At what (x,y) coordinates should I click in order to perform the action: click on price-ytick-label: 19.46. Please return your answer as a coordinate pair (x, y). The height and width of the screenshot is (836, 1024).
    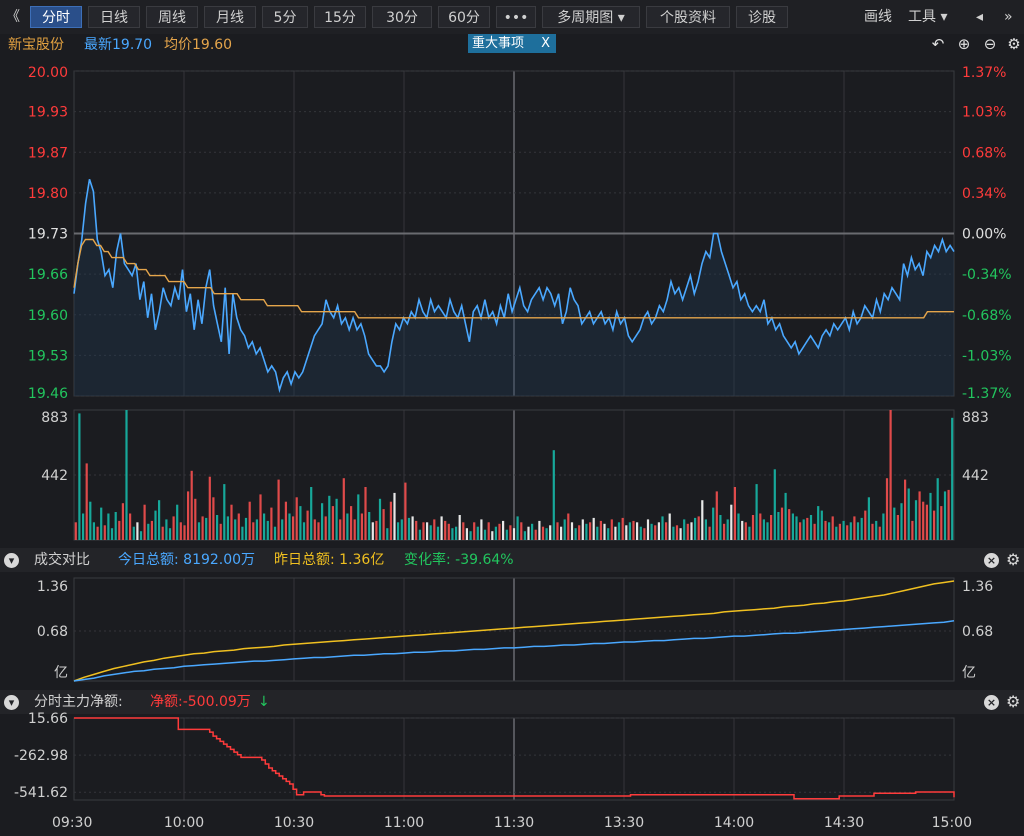
    Looking at the image, I should click on (48, 394).